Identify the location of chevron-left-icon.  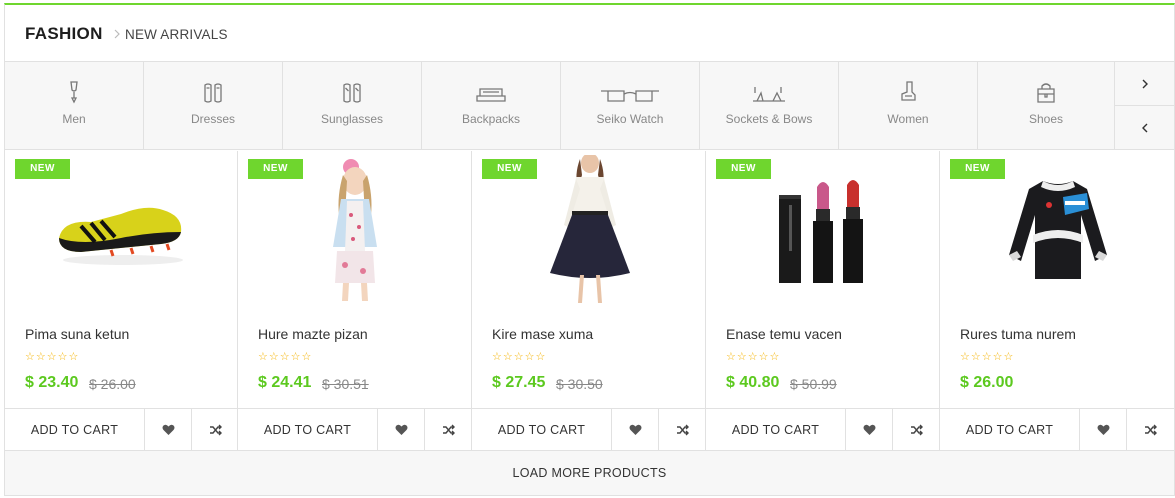
(1145, 127).